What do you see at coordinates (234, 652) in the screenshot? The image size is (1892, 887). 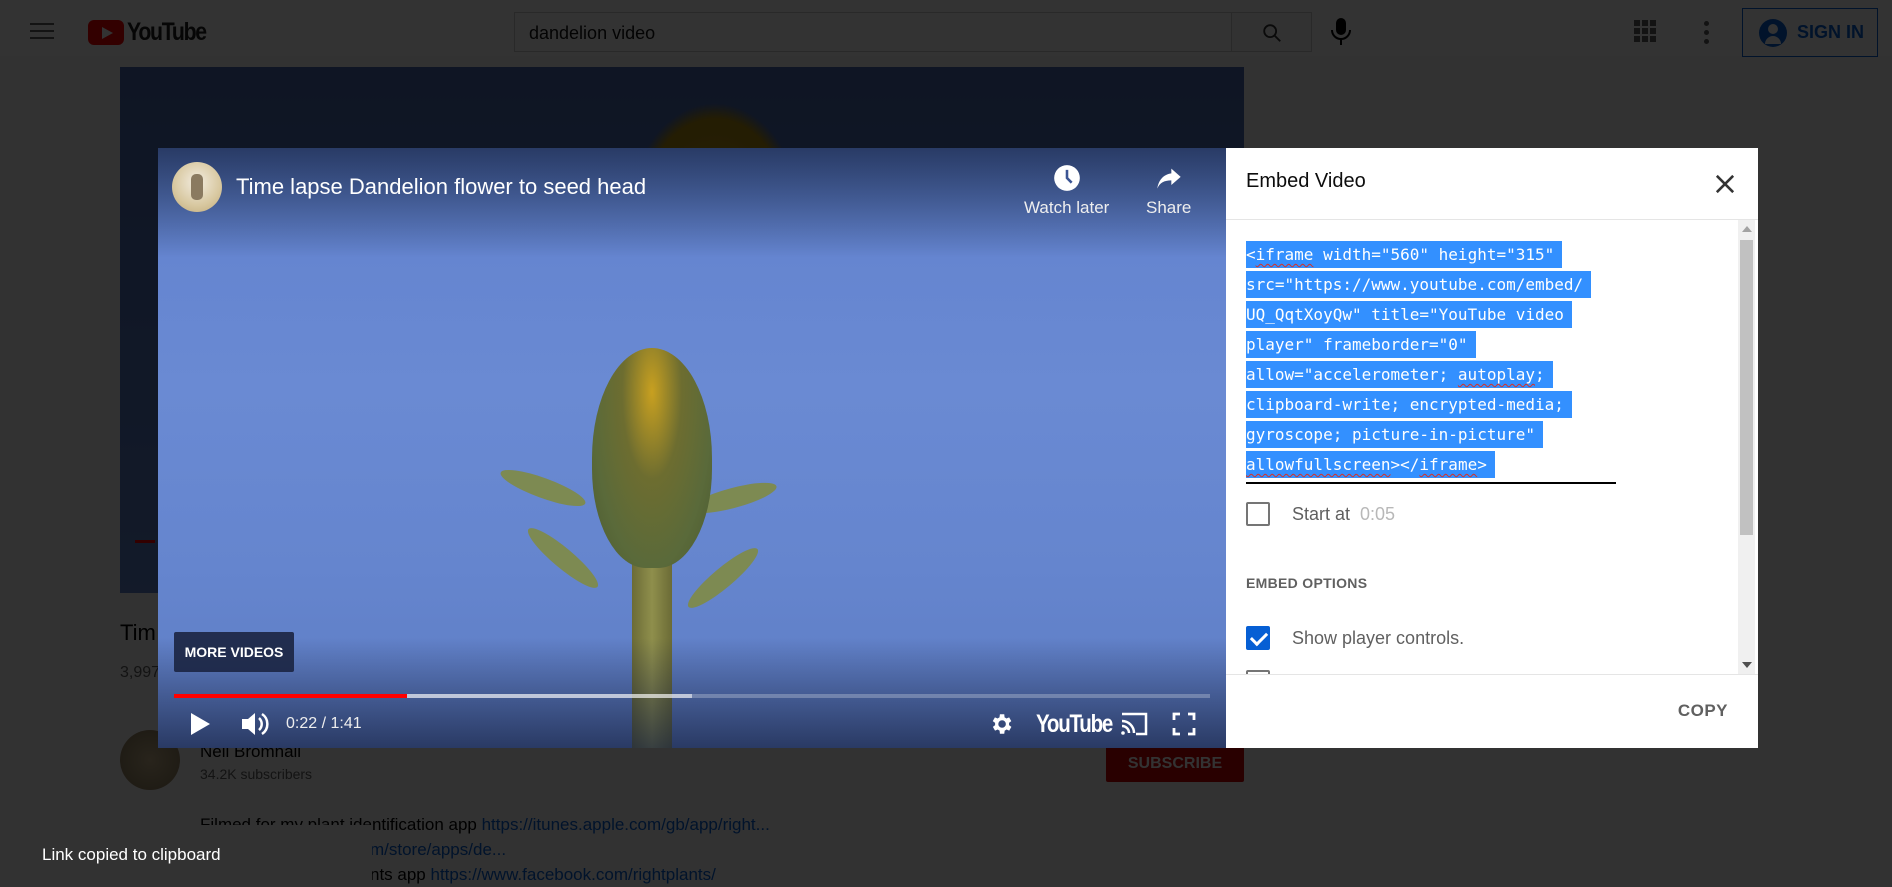 I see `more-videos-button: MORE VIDEOS` at bounding box center [234, 652].